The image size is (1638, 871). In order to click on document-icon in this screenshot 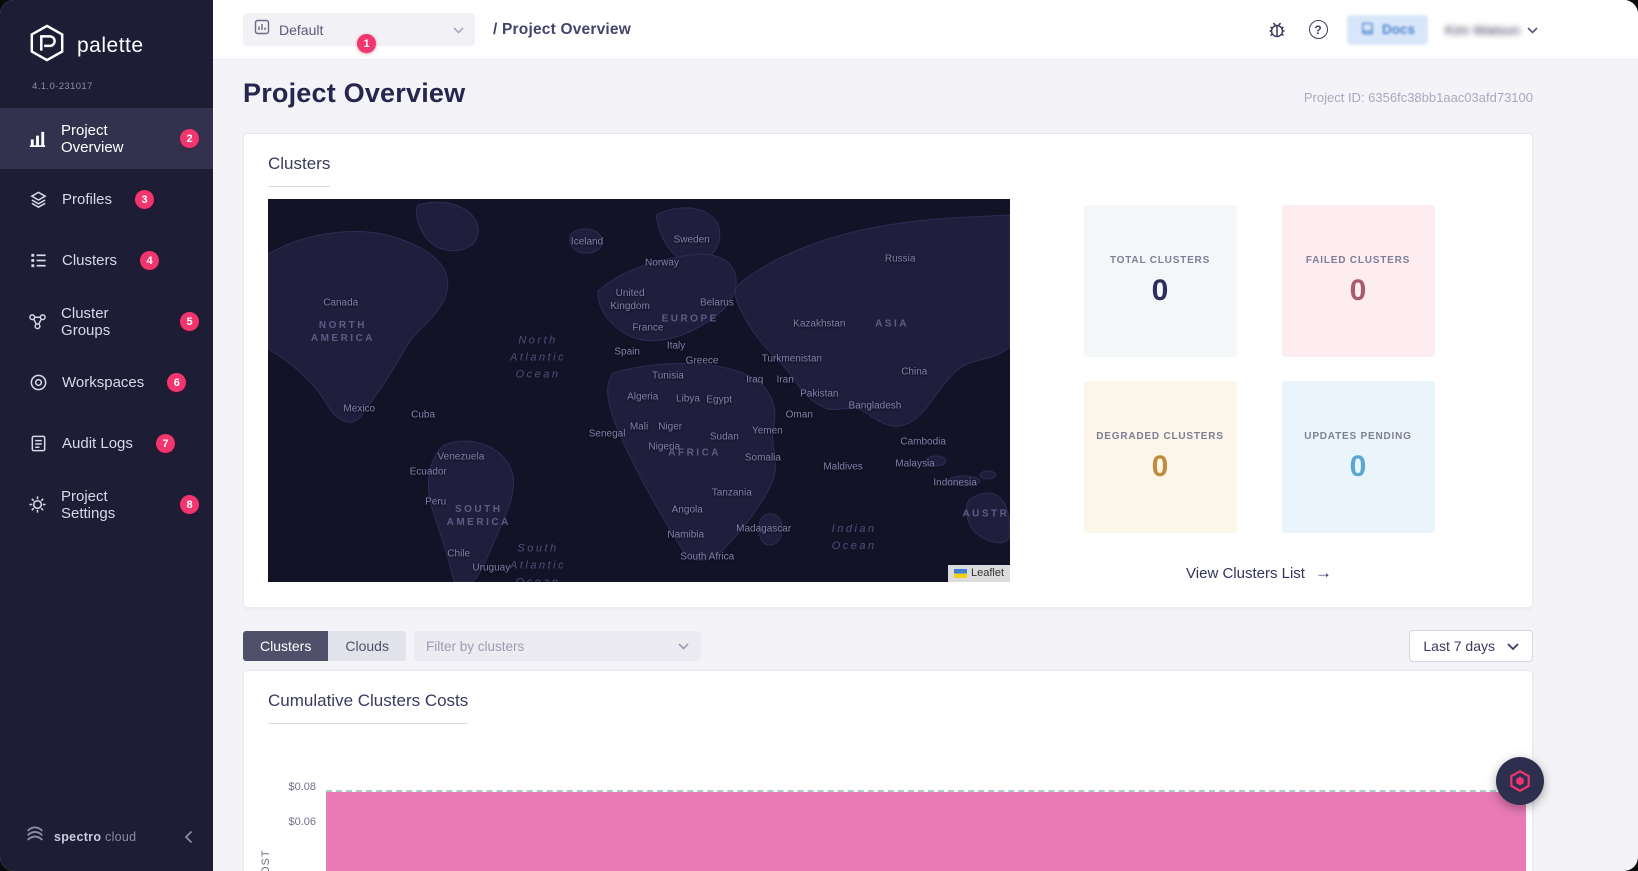, I will do `click(38, 444)`.